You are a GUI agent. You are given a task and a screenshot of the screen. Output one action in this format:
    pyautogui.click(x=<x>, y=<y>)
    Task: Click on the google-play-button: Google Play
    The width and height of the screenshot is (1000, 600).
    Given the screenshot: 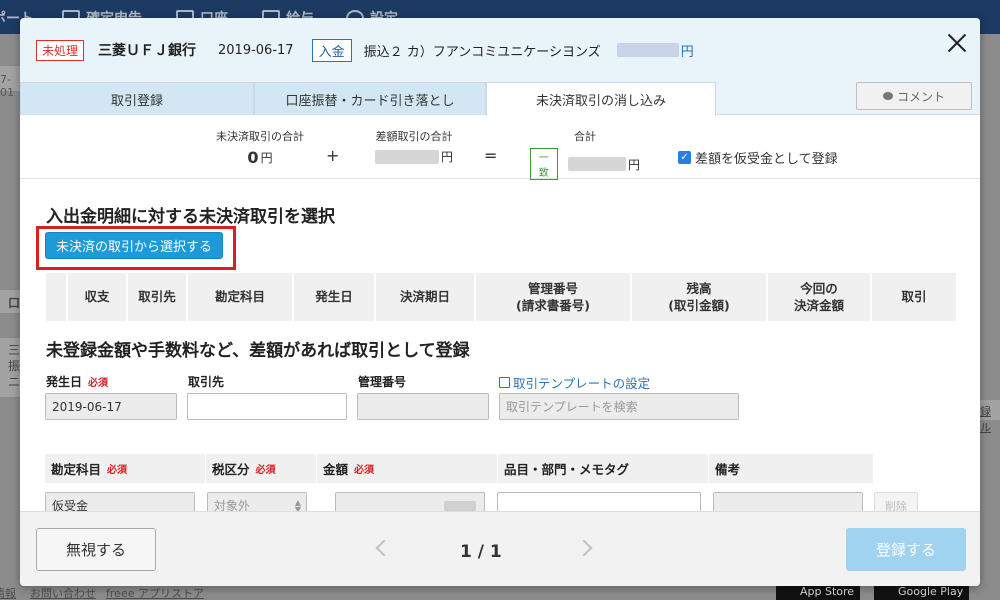 What is the action you would take?
    pyautogui.click(x=922, y=592)
    